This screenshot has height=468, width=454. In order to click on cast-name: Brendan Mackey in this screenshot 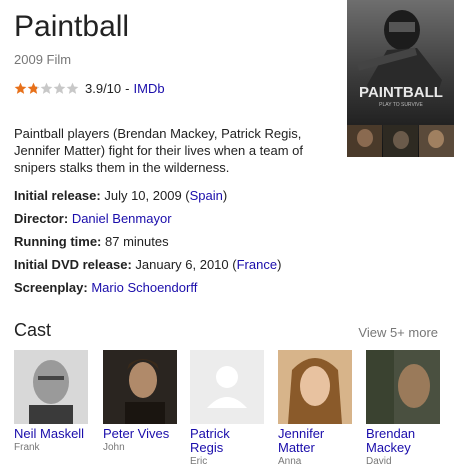, I will do `click(391, 440)`.